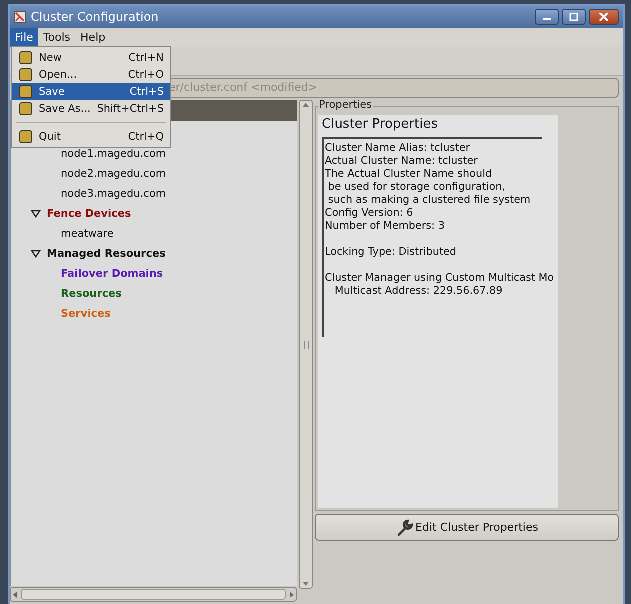 Image resolution: width=631 pixels, height=604 pixels. Describe the element at coordinates (401, 161) in the screenshot. I see `property-line: Actual Cluster Name: tcluster` at that location.